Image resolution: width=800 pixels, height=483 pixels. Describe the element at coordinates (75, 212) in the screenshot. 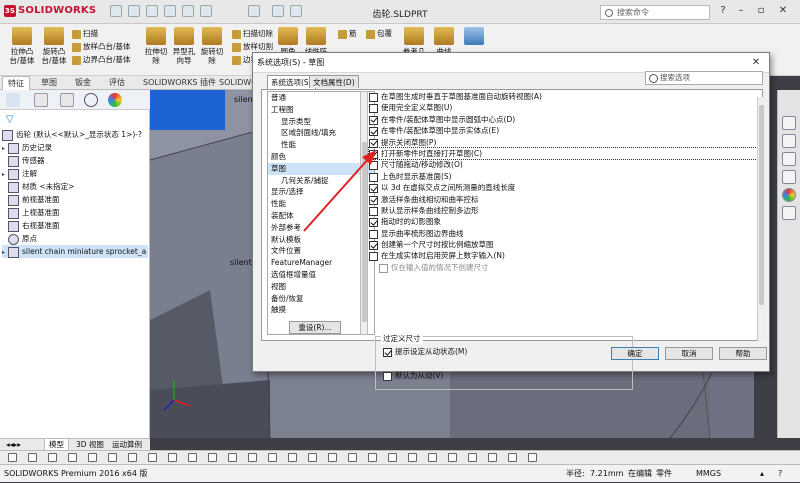

I see `tree-item-top-plane: 上视基准面` at that location.